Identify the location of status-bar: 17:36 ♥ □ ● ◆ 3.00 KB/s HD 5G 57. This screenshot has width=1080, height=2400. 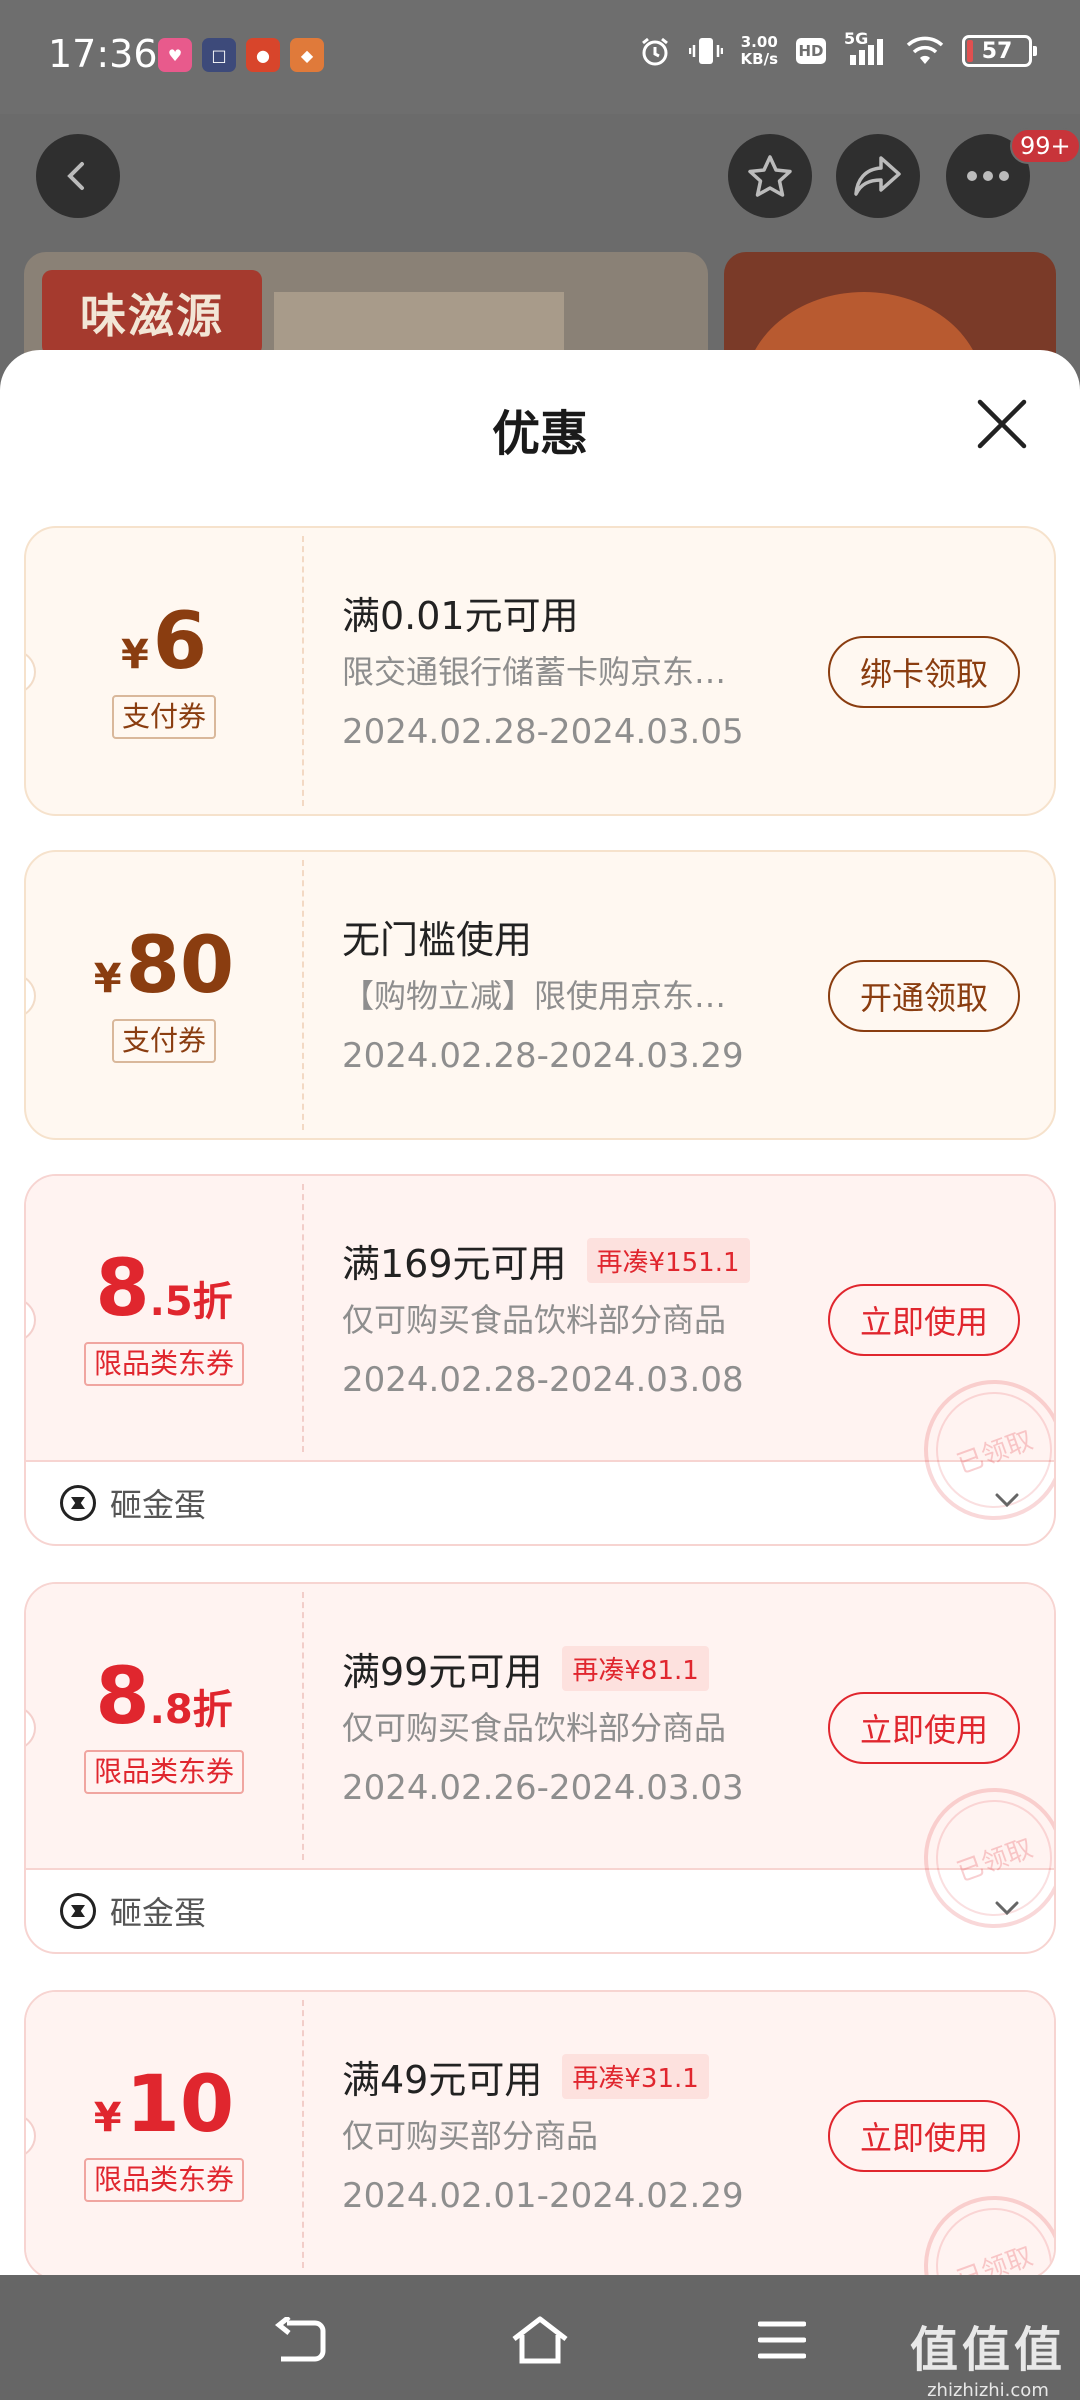
(540, 57).